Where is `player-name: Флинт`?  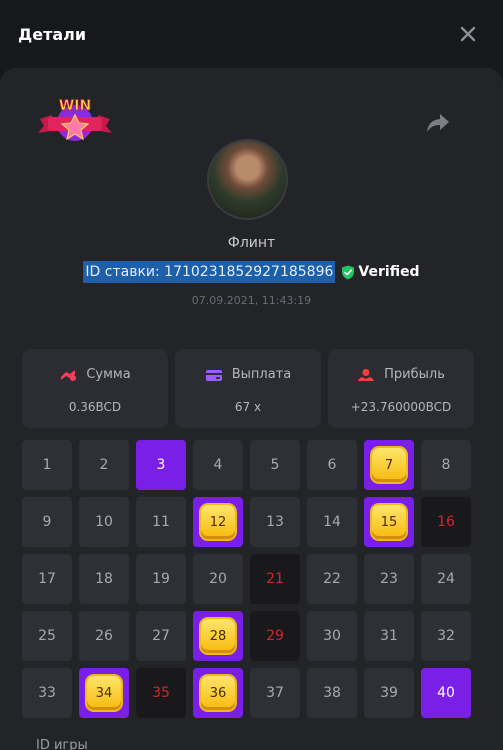 player-name: Флинт is located at coordinates (251, 243).